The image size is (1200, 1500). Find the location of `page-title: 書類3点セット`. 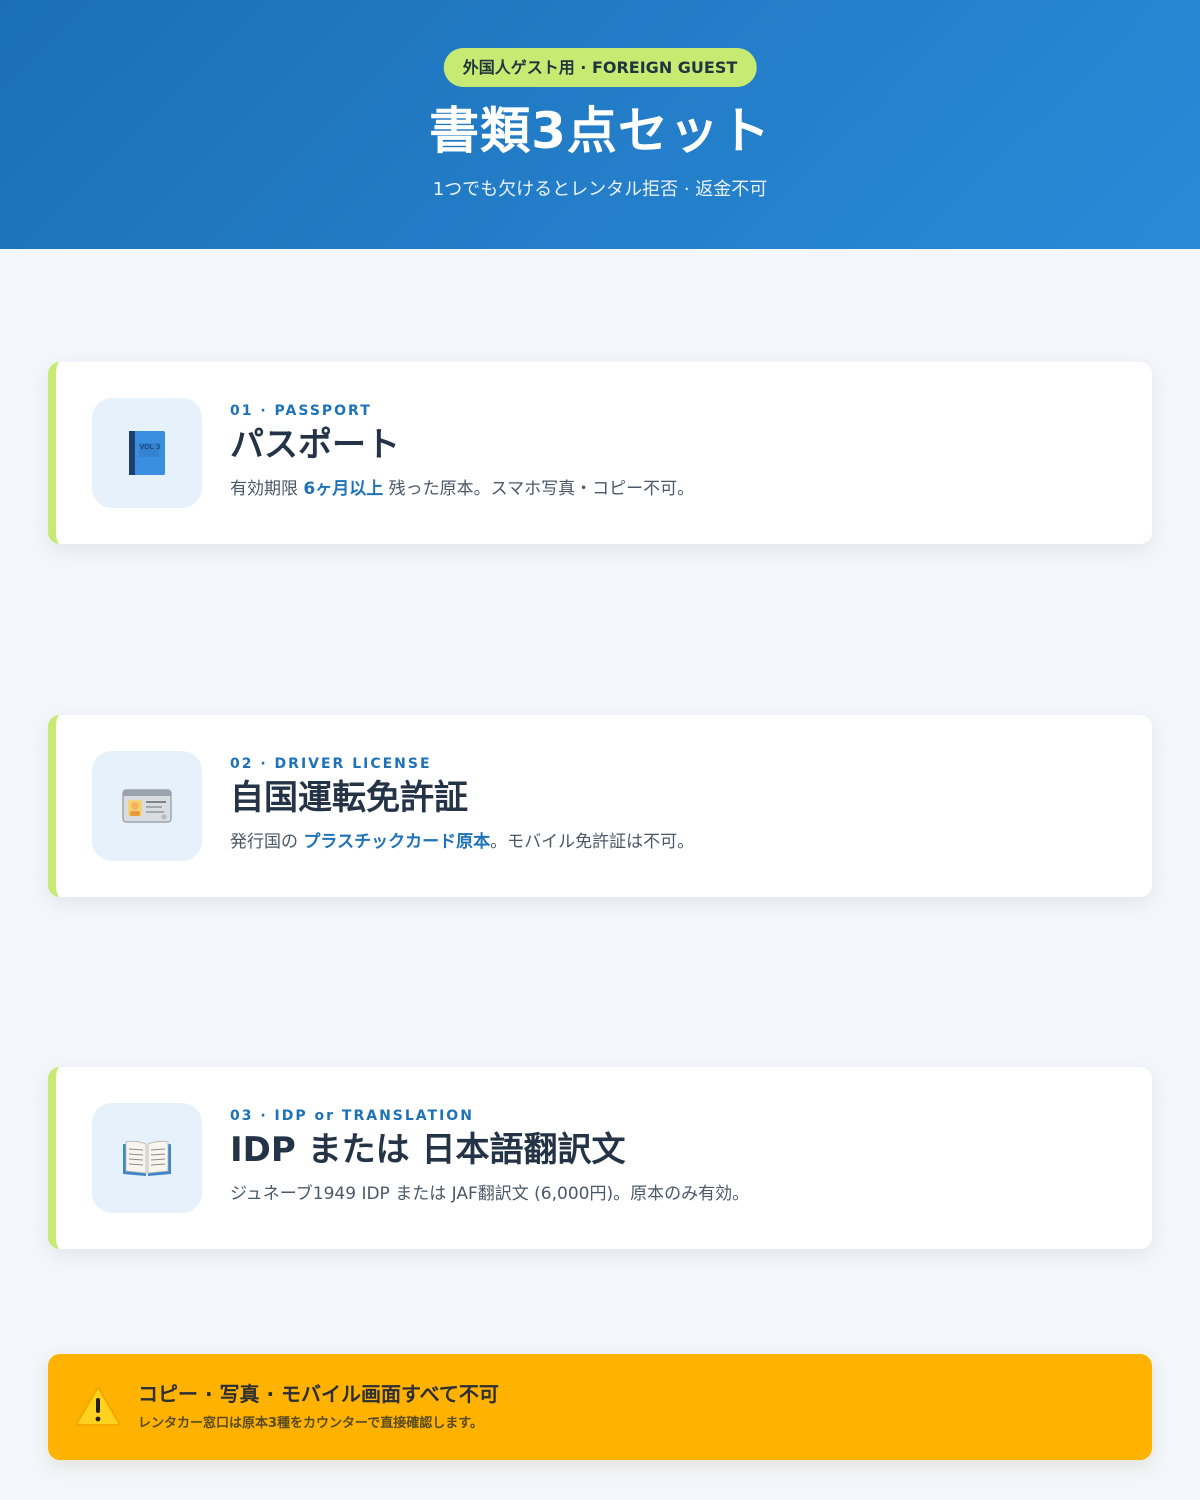

page-title: 書類3点セット is located at coordinates (600, 131).